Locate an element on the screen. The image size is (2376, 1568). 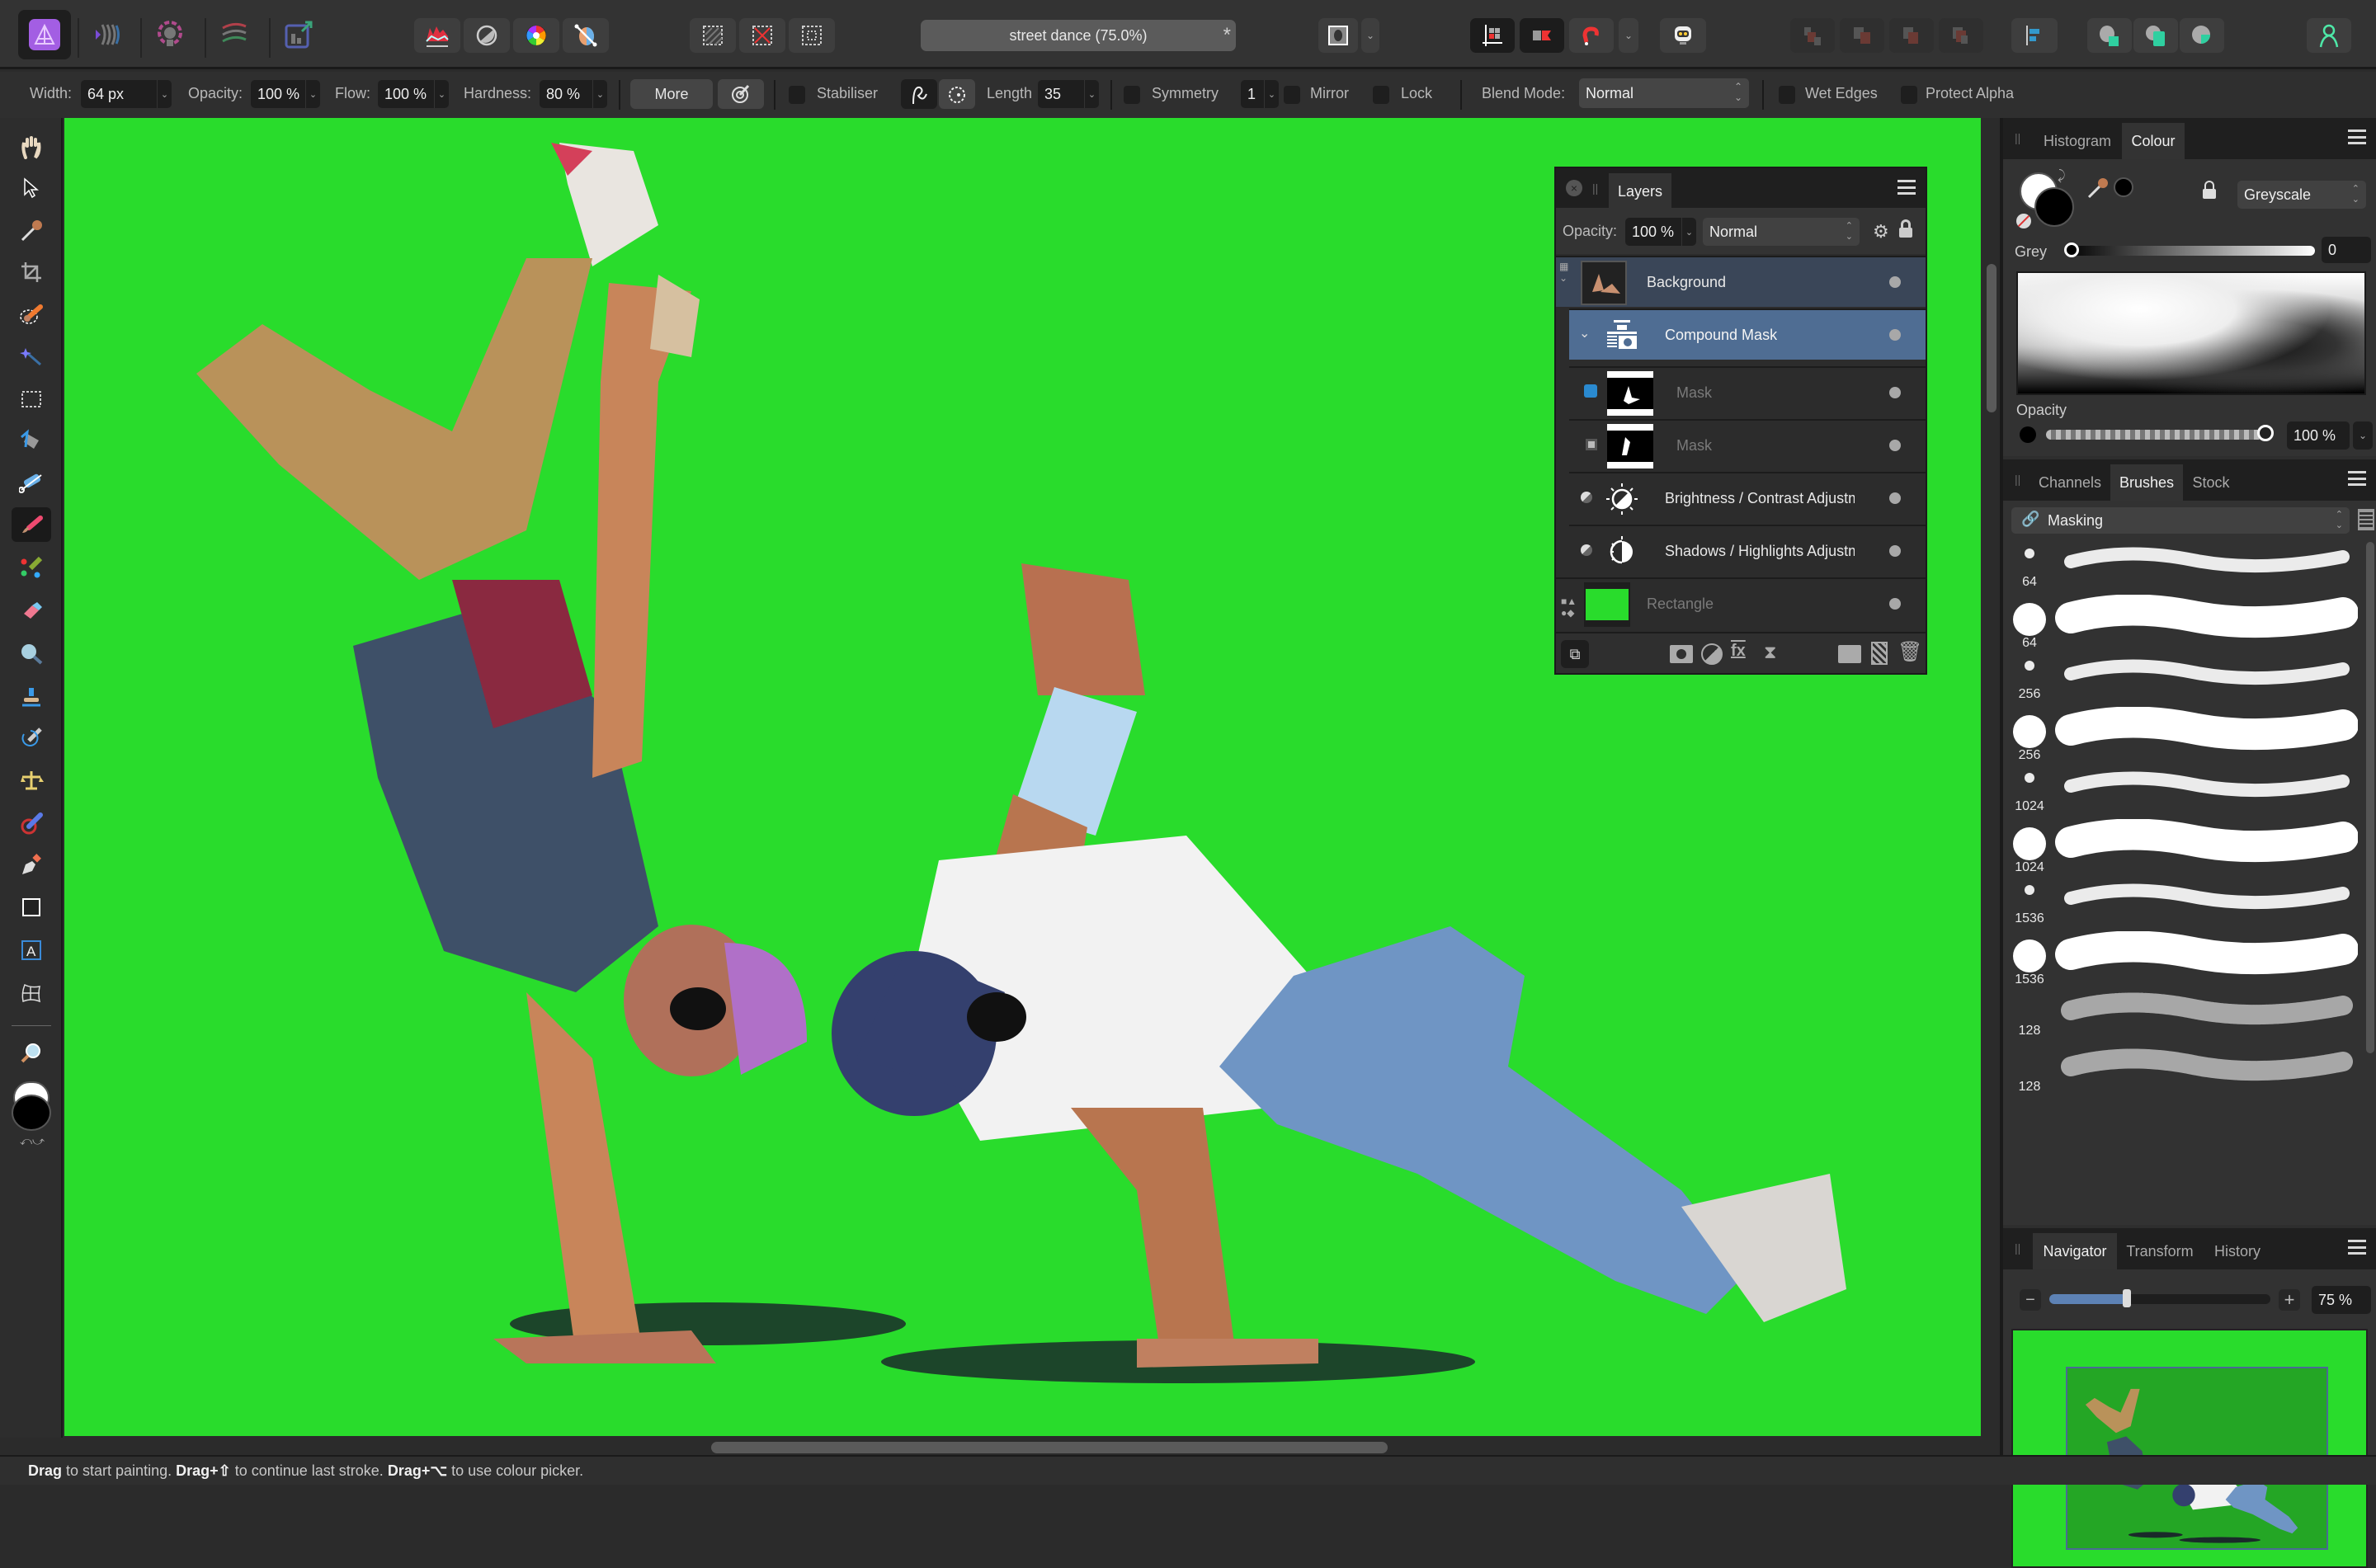
horizontal-scrollbar is located at coordinates (1049, 1447).